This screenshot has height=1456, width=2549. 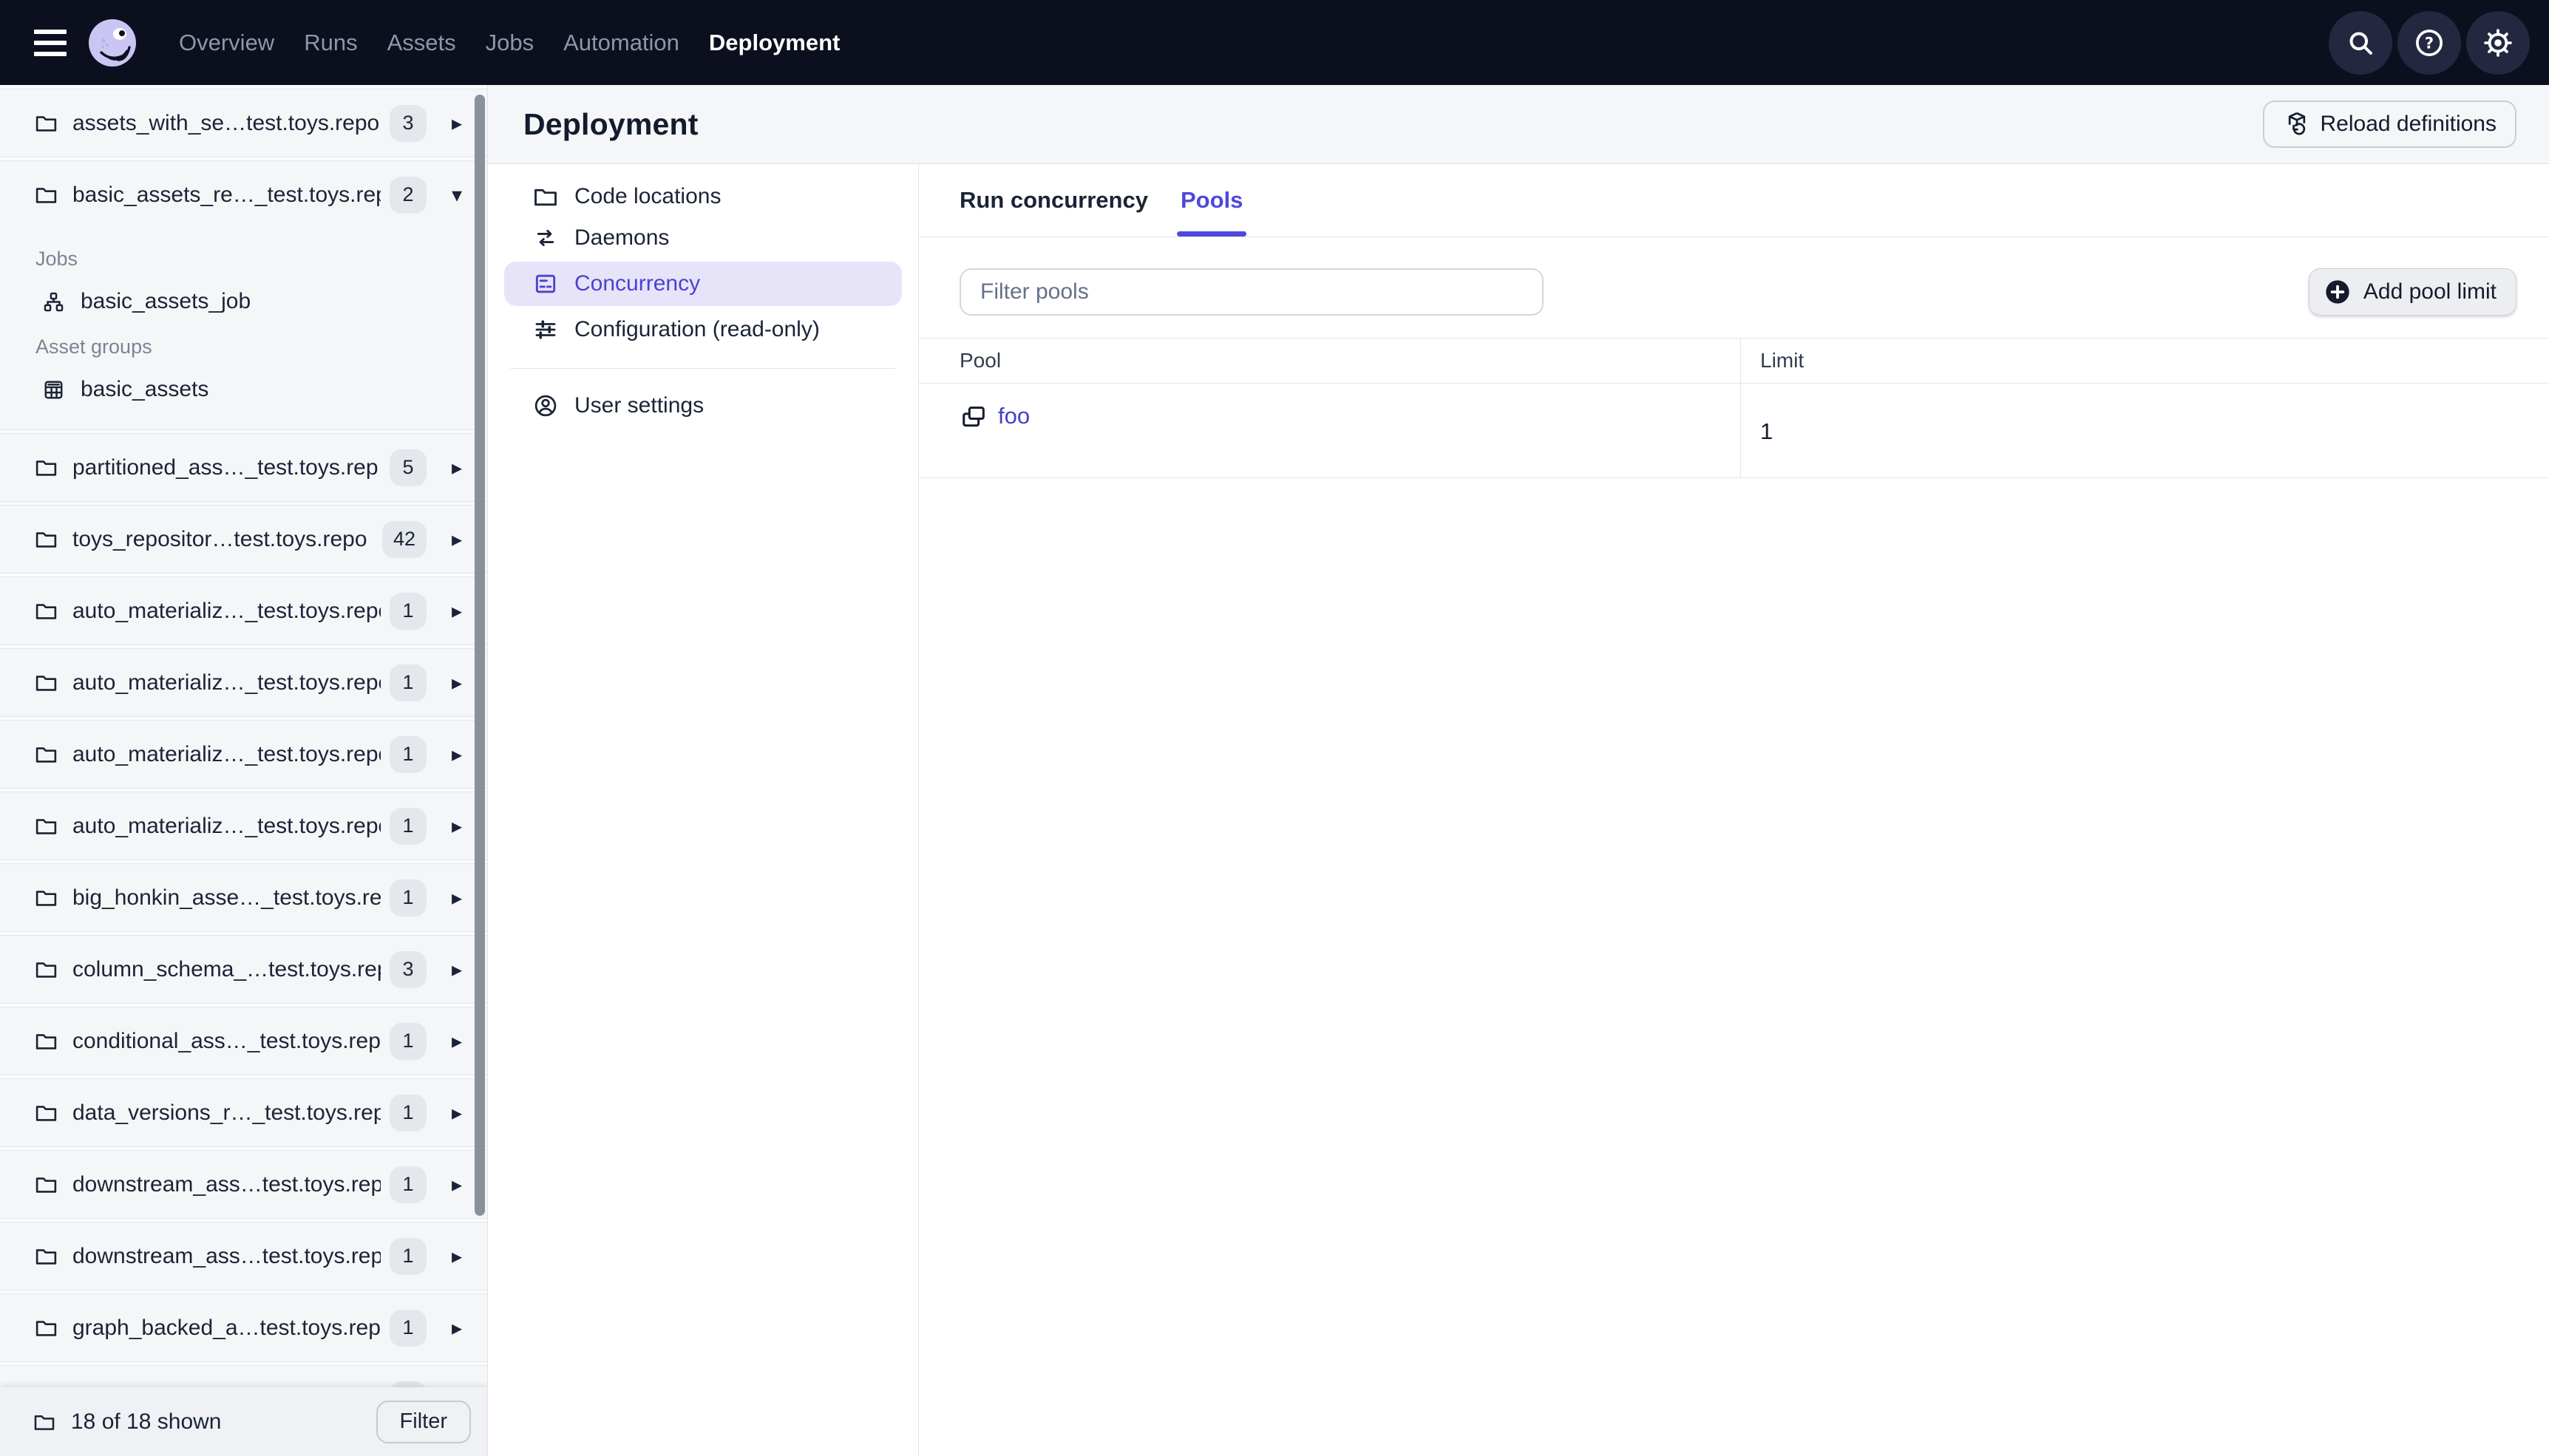 What do you see at coordinates (243, 539) in the screenshot?
I see `repo-row: toys_repositor…test.toys.repo 42 ▸` at bounding box center [243, 539].